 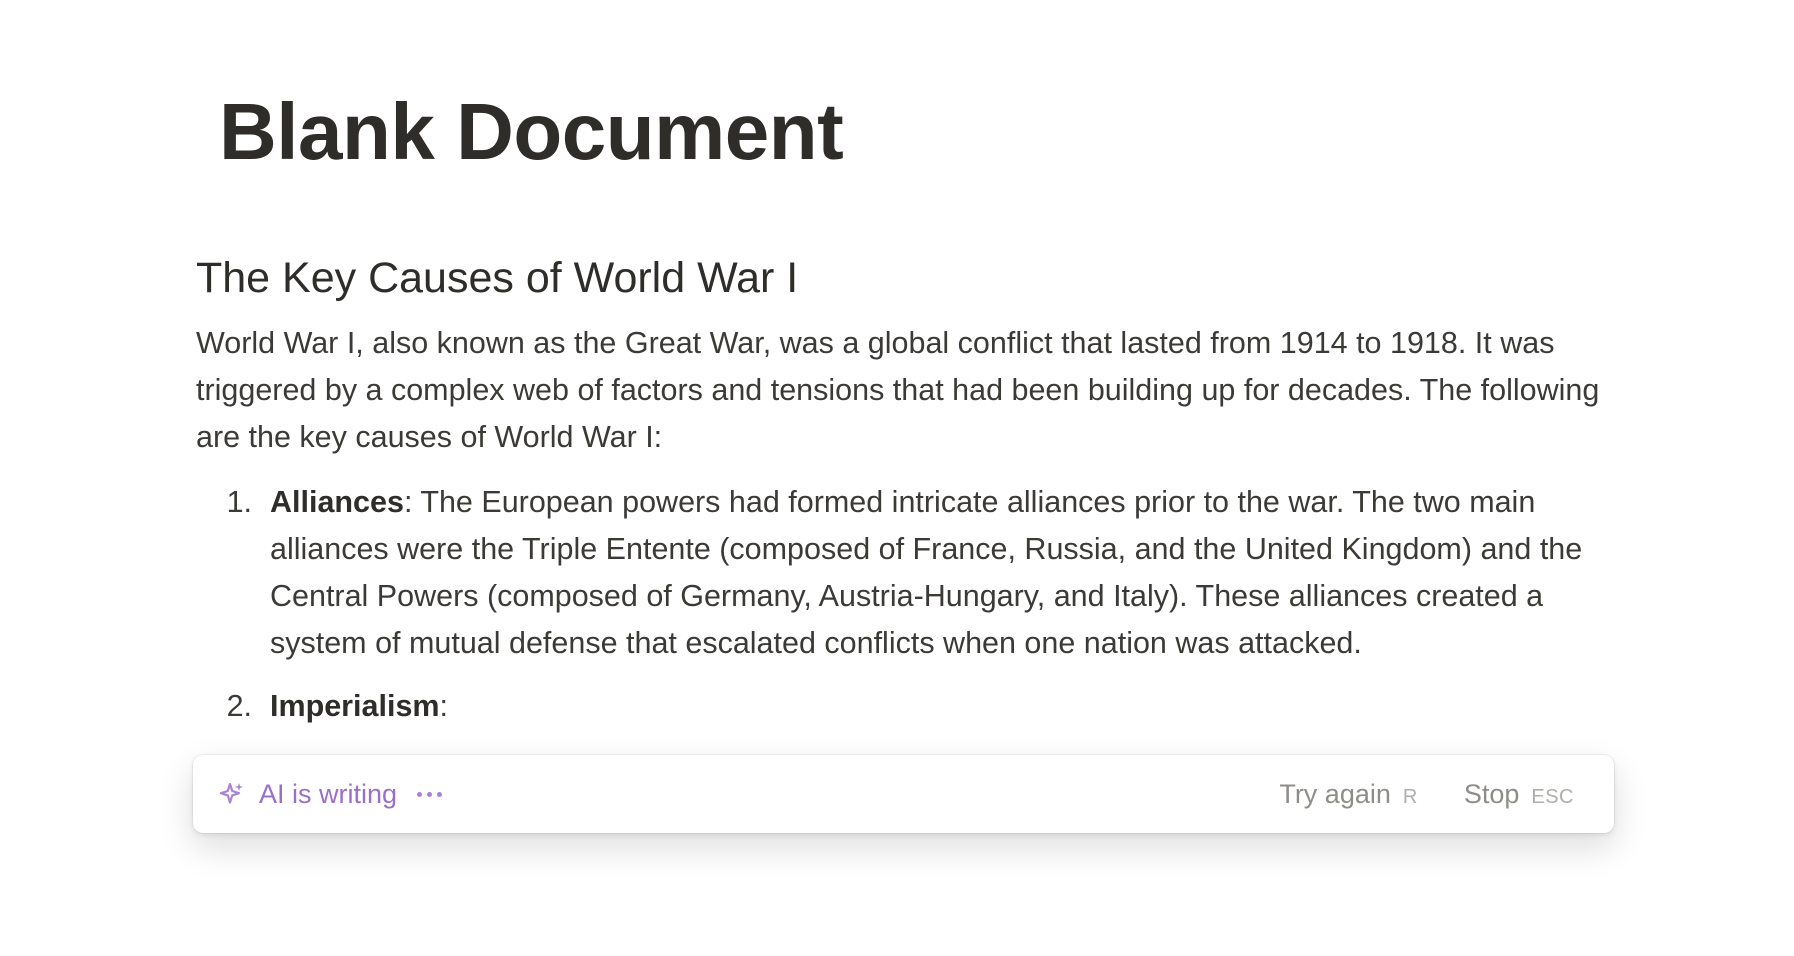 What do you see at coordinates (906, 278) in the screenshot?
I see `section-heading: The Key Causes of World War I` at bounding box center [906, 278].